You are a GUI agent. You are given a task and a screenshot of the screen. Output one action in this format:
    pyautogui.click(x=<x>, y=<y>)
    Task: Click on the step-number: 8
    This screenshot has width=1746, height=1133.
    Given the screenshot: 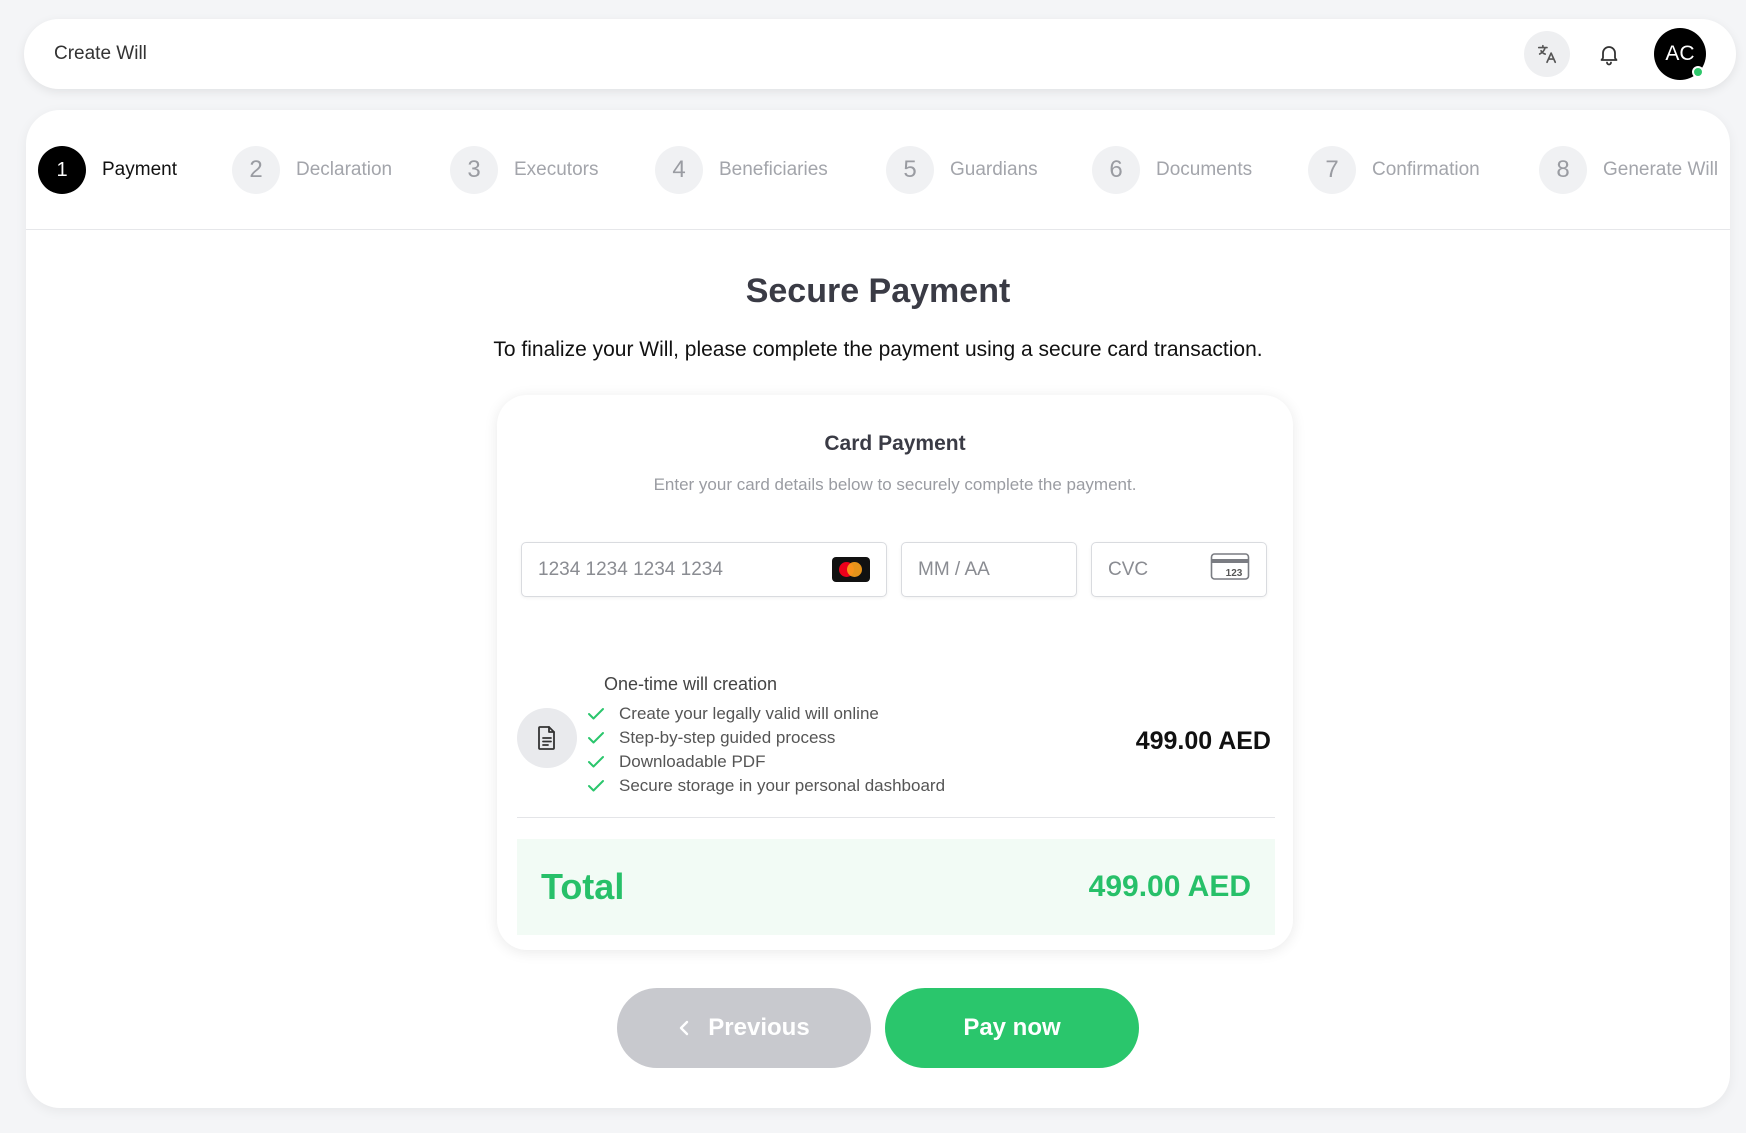 What is the action you would take?
    pyautogui.click(x=1563, y=170)
    